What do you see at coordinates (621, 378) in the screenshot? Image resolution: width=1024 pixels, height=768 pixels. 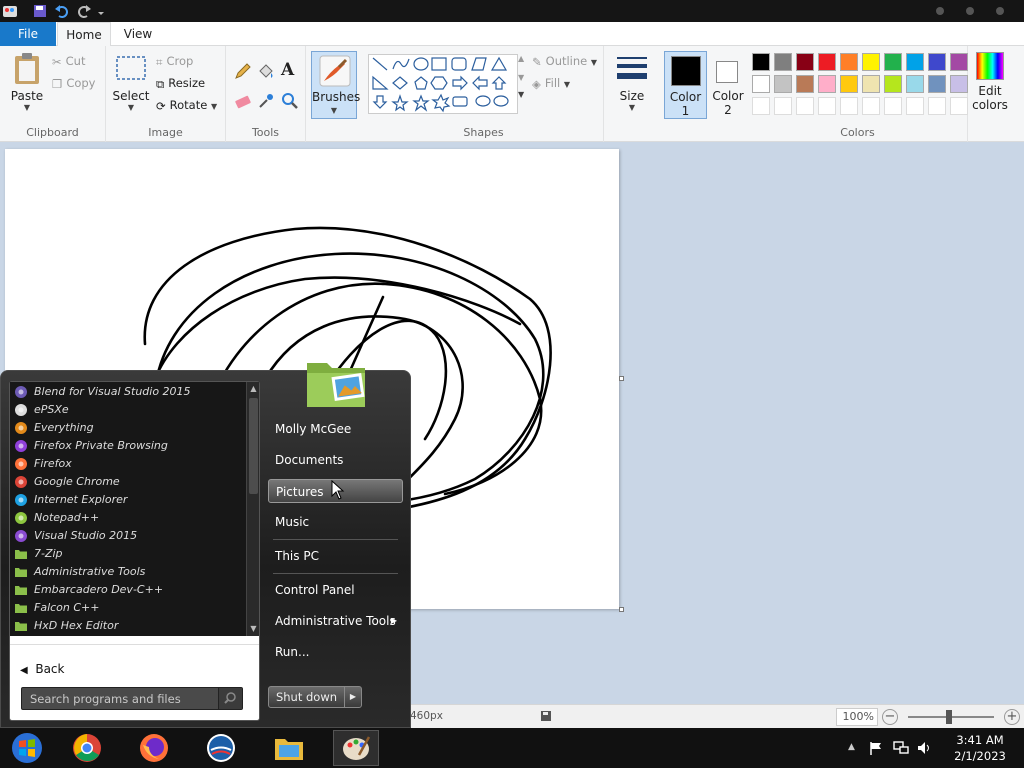 I see `resize-handle-right` at bounding box center [621, 378].